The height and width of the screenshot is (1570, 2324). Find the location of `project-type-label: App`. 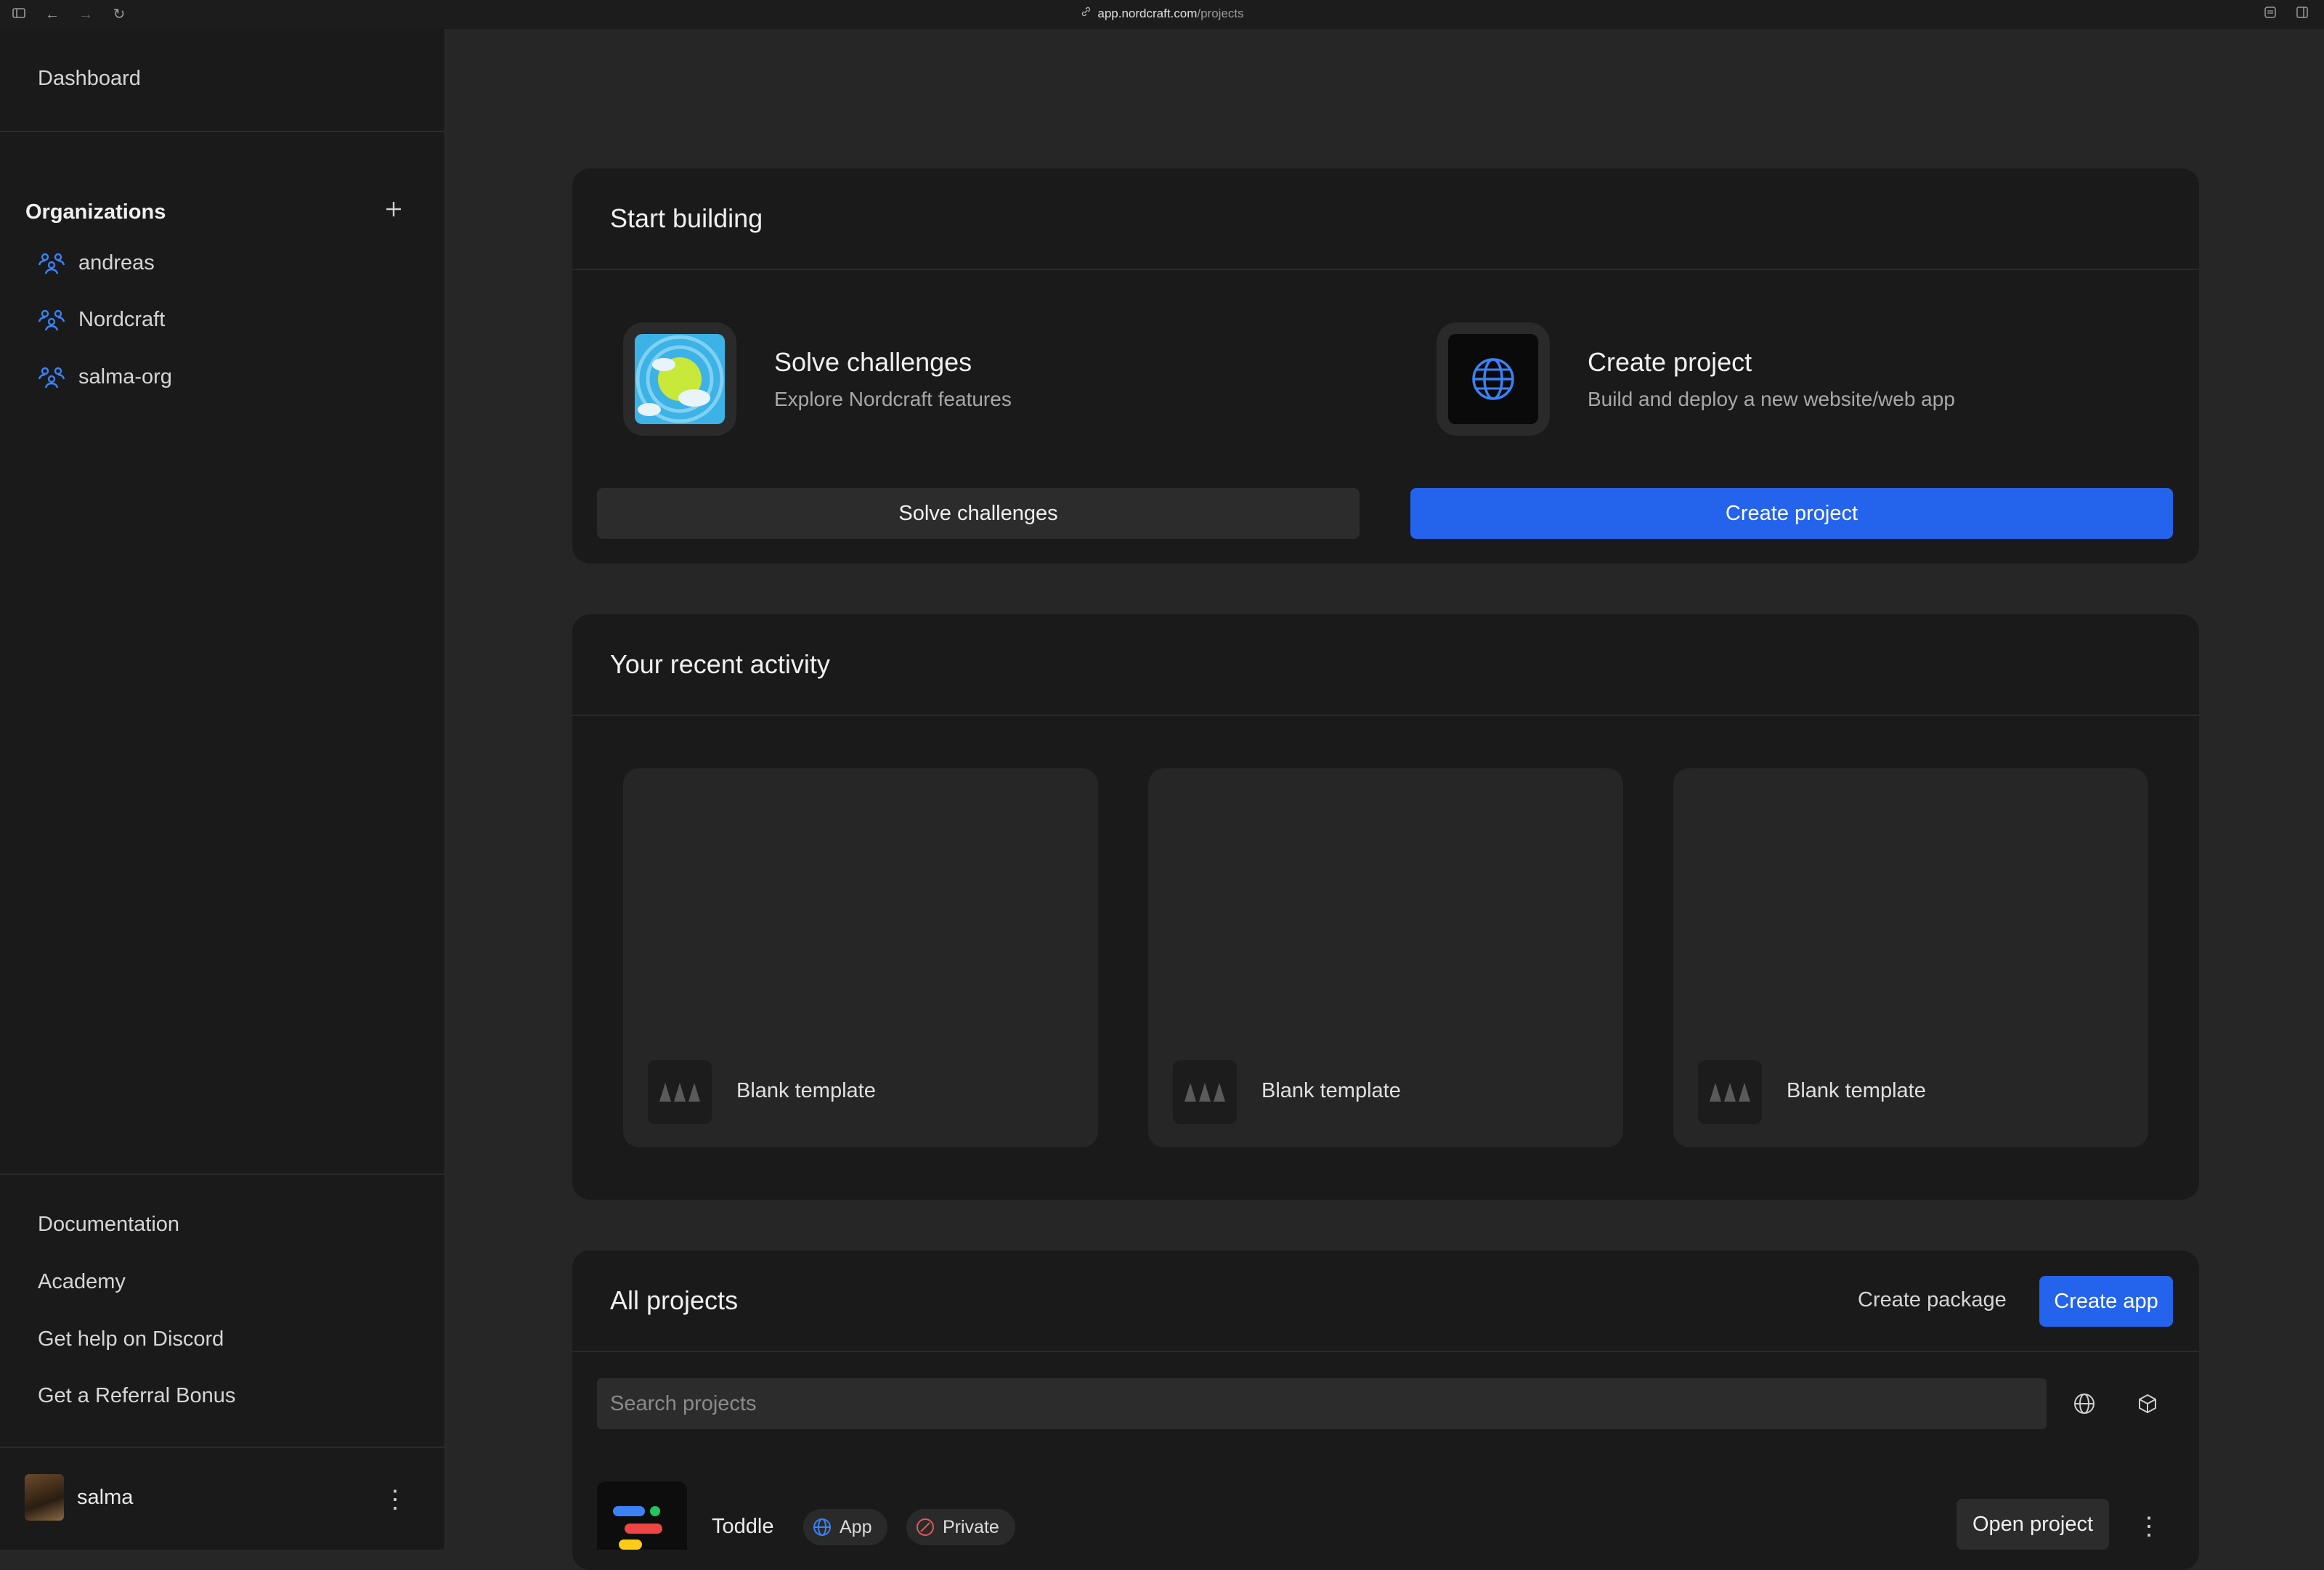

project-type-label: App is located at coordinates (856, 1526).